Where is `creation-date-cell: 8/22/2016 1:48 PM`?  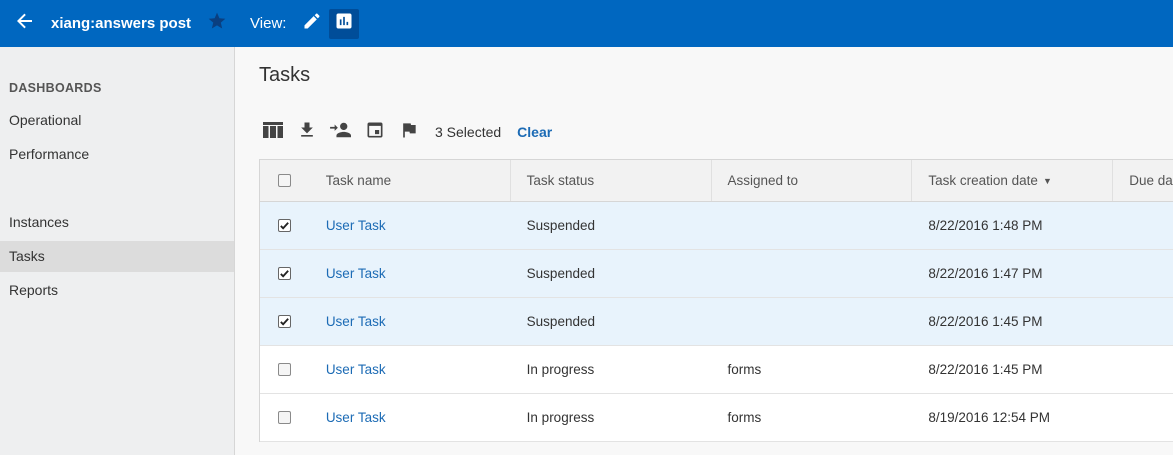
creation-date-cell: 8/22/2016 1:48 PM is located at coordinates (985, 225).